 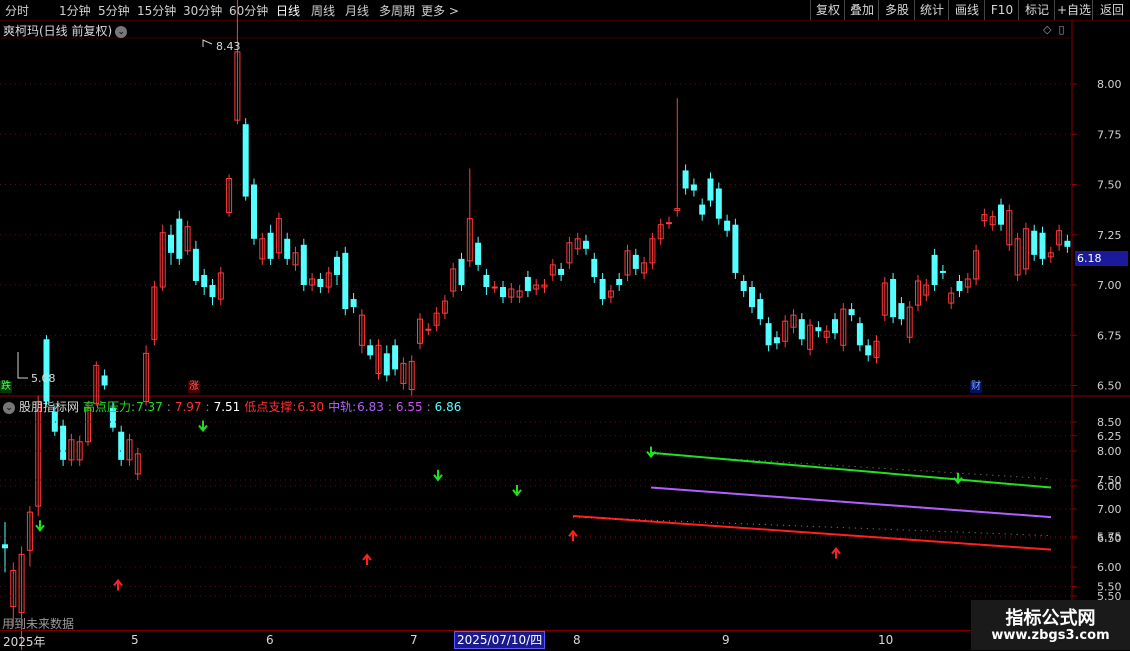 I want to click on mid-value-3: 6.86, so click(x=448, y=407).